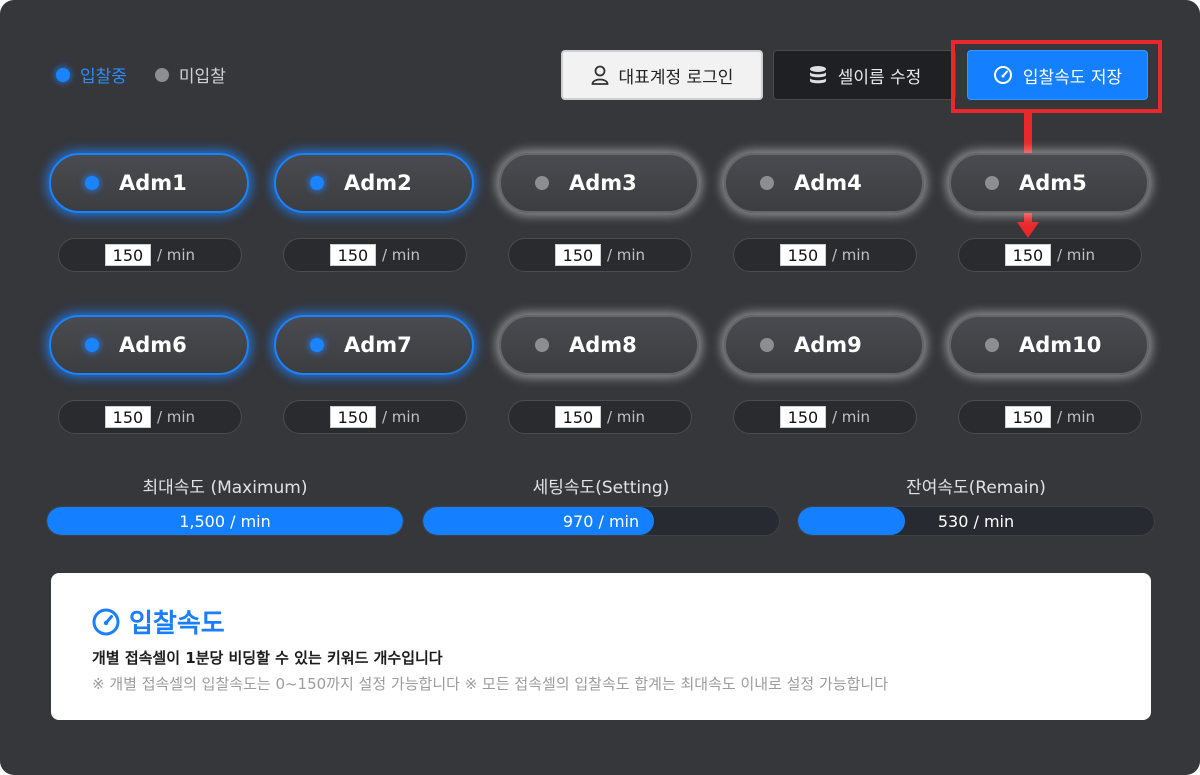 The image size is (1200, 775). I want to click on admin-cell: Adm10, so click(1049, 345).